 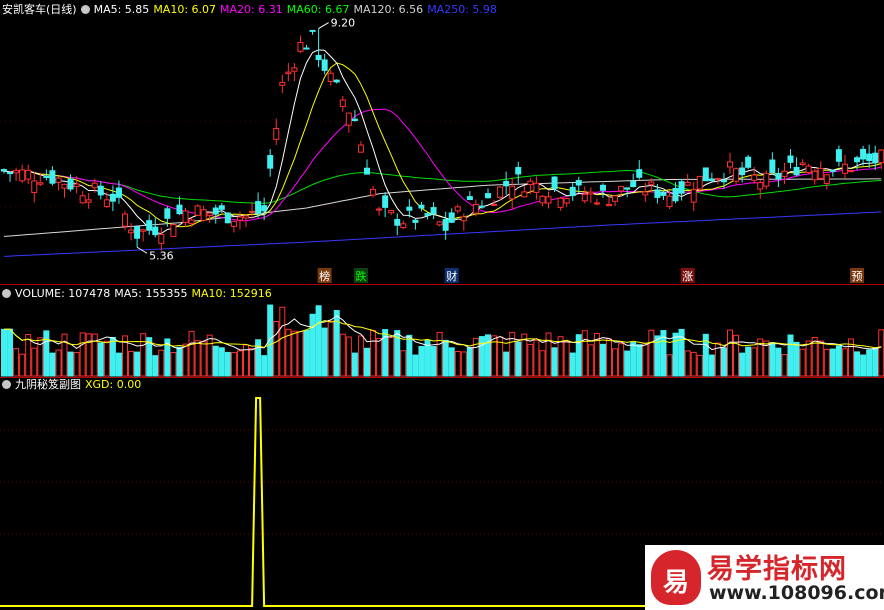 I want to click on event-tag-113: 涨, so click(x=687, y=276).